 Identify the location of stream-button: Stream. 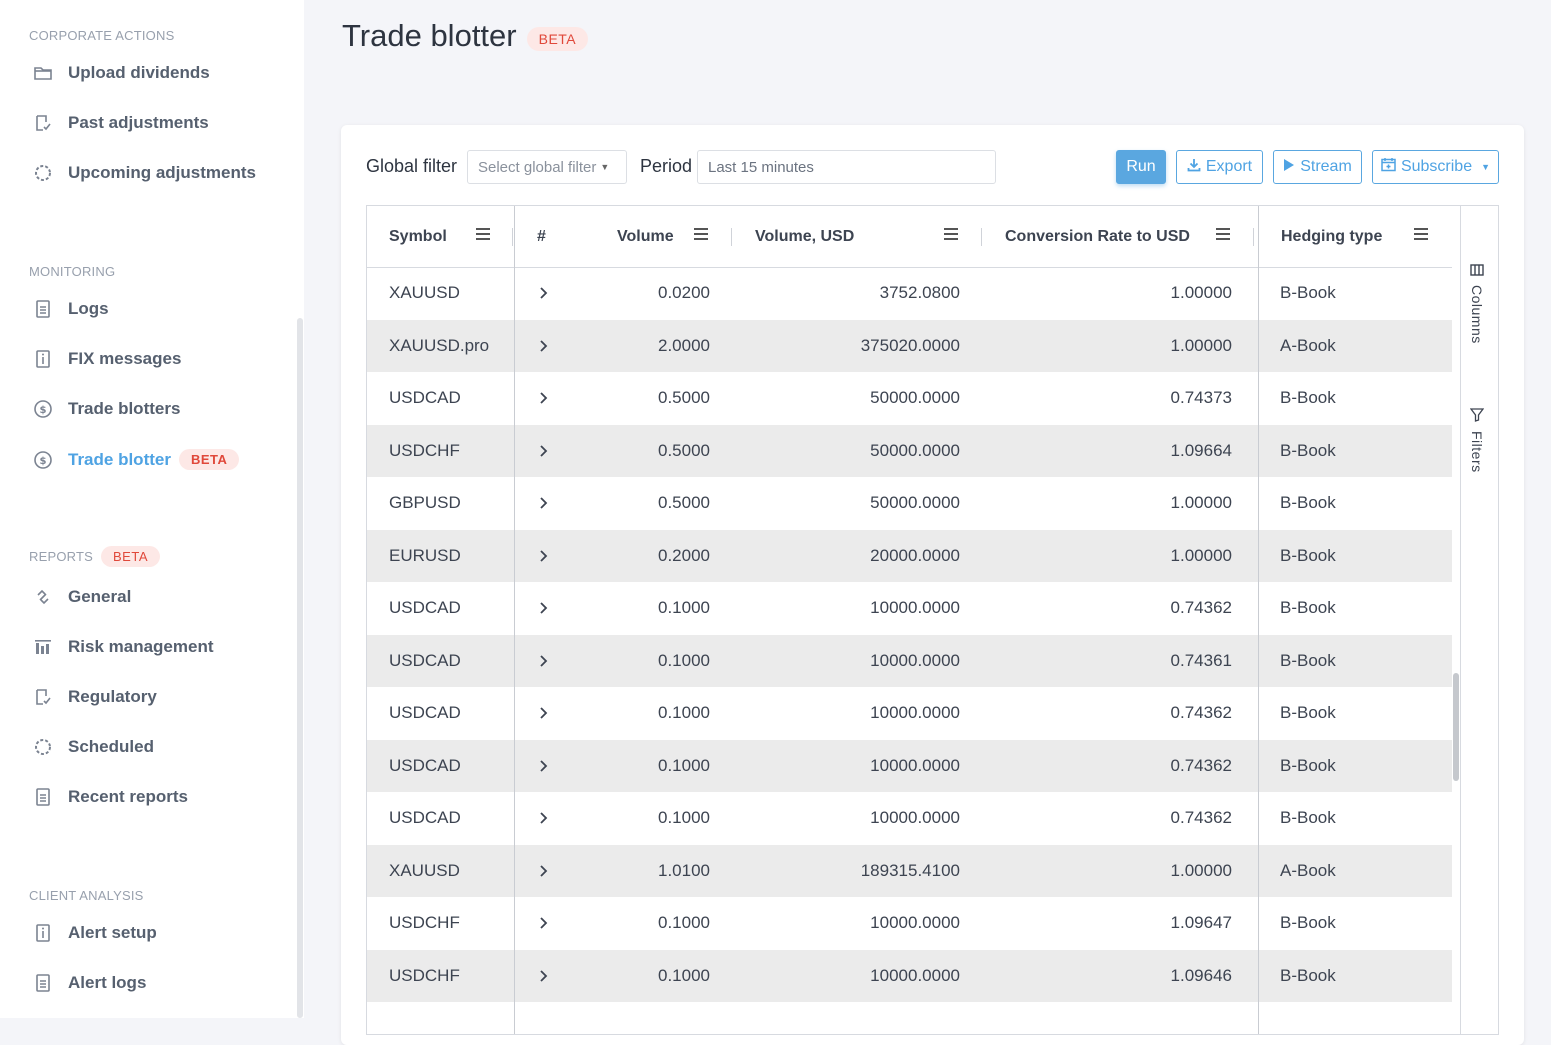
(1317, 167).